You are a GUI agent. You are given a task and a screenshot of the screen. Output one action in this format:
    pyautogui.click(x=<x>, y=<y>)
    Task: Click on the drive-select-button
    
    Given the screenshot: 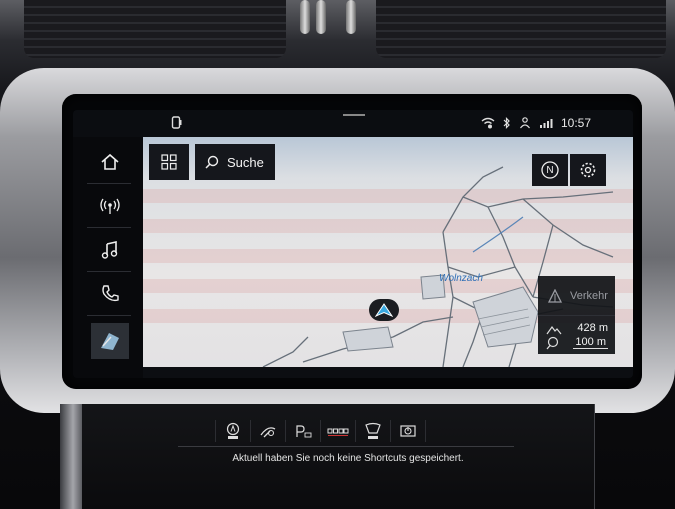 What is the action you would take?
    pyautogui.click(x=267, y=431)
    